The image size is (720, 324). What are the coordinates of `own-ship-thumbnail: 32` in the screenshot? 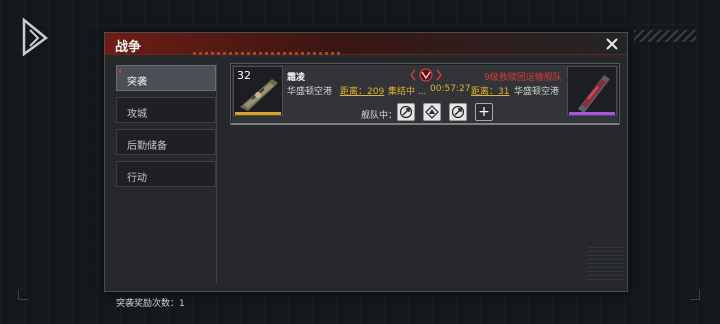 It's located at (258, 91).